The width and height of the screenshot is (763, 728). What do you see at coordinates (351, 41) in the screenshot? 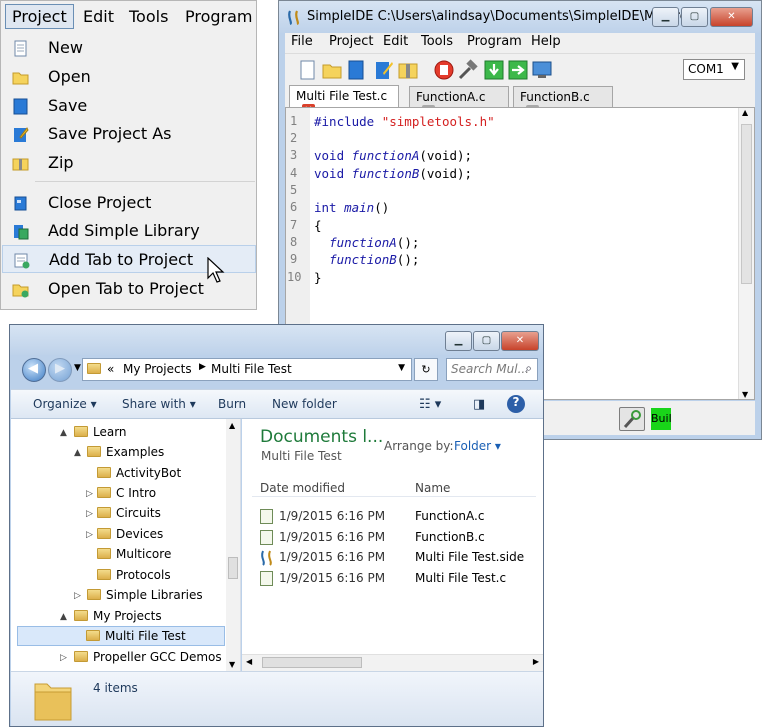
I see `ide-menu-project: Project` at bounding box center [351, 41].